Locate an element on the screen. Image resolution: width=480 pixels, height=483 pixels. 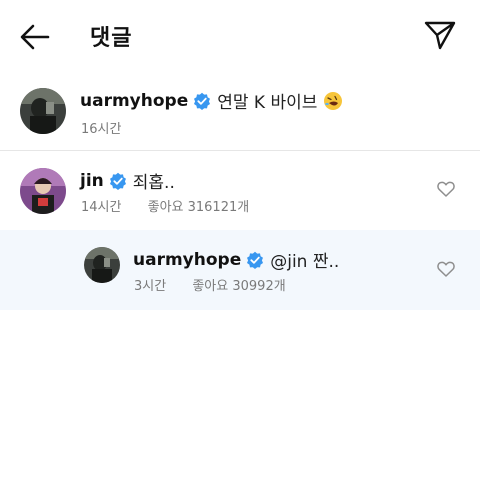
reply-meta: 3시간 좋아요 30992개 is located at coordinates (221, 284).